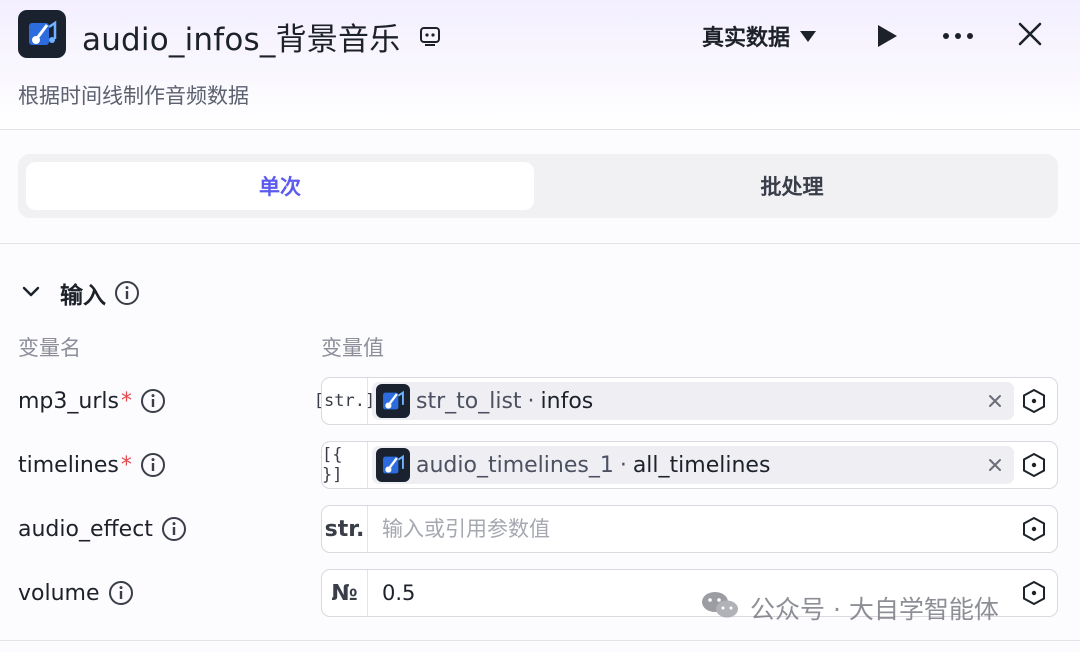 Image resolution: width=1080 pixels, height=652 pixels. I want to click on ref-variable-name: infos, so click(567, 401).